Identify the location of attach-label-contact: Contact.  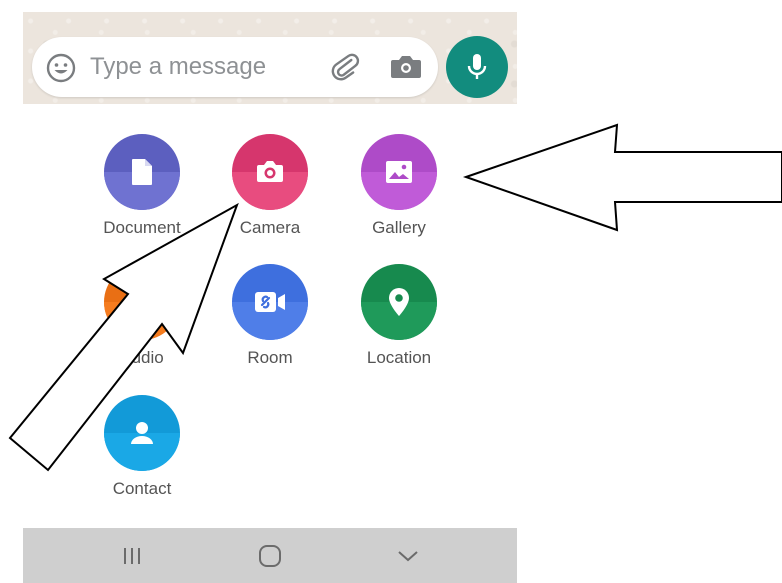
(142, 488).